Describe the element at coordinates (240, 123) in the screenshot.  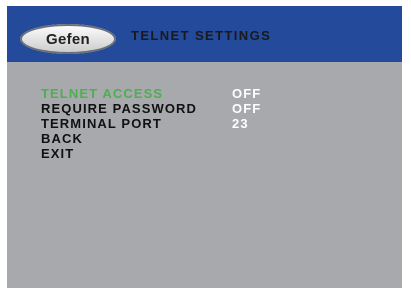
I see `menu-item-value: 23` at that location.